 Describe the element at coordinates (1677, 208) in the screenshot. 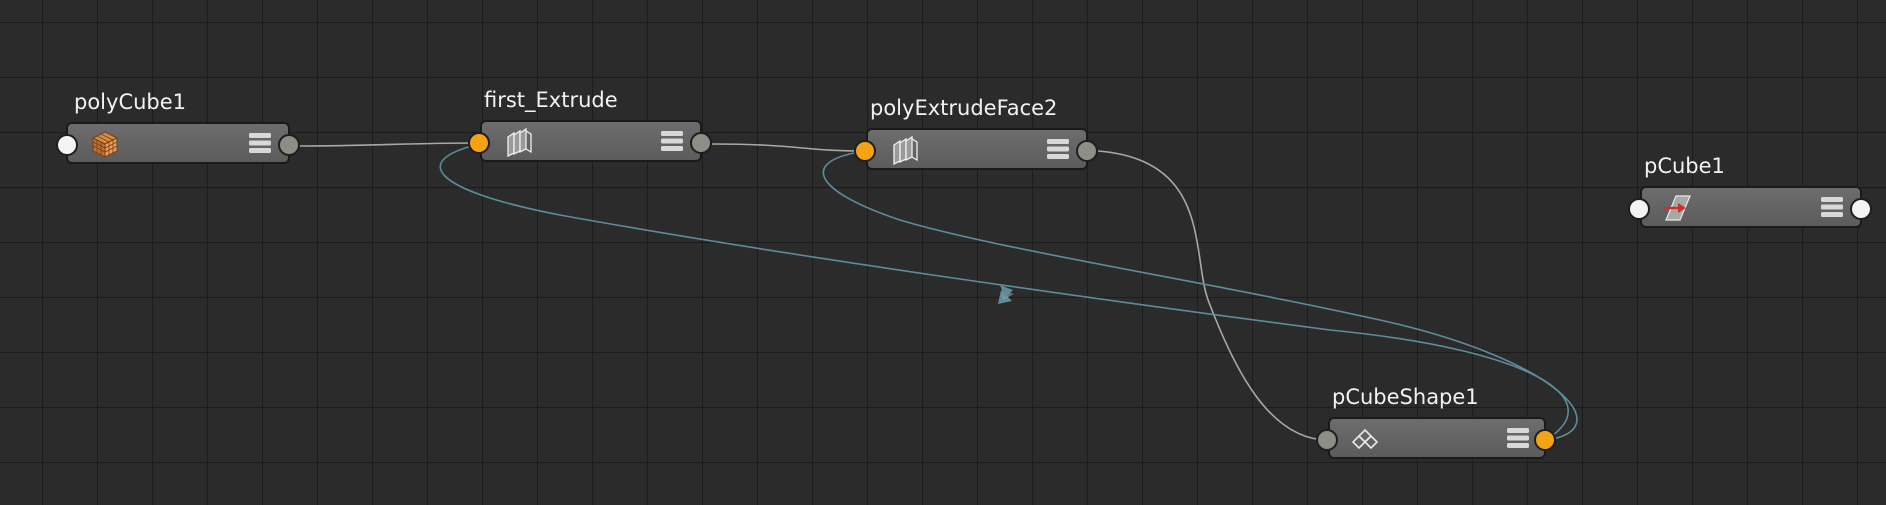

I see `transform-icon` at that location.